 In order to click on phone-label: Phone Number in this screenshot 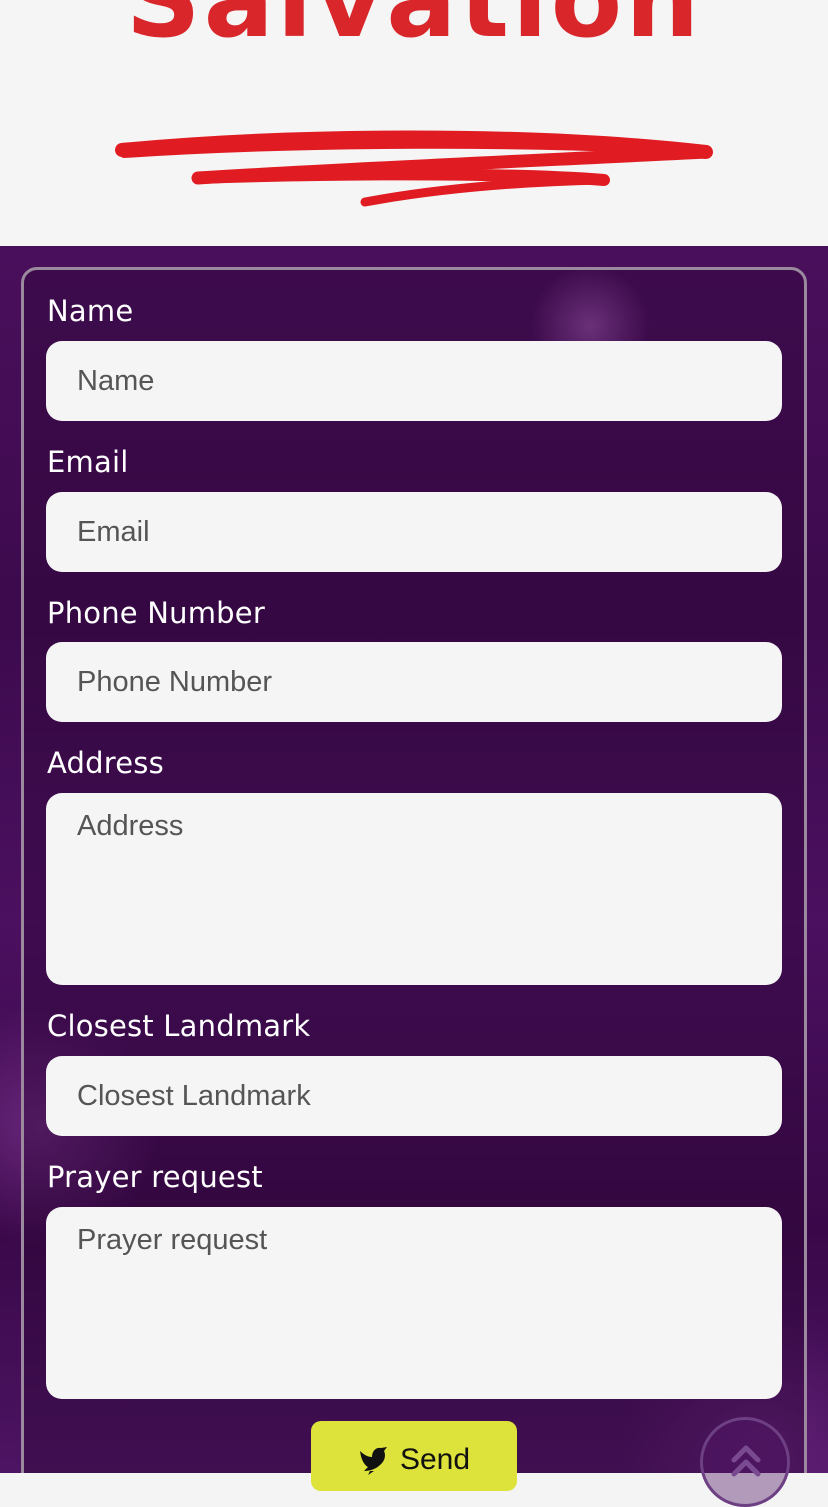, I will do `click(156, 613)`.